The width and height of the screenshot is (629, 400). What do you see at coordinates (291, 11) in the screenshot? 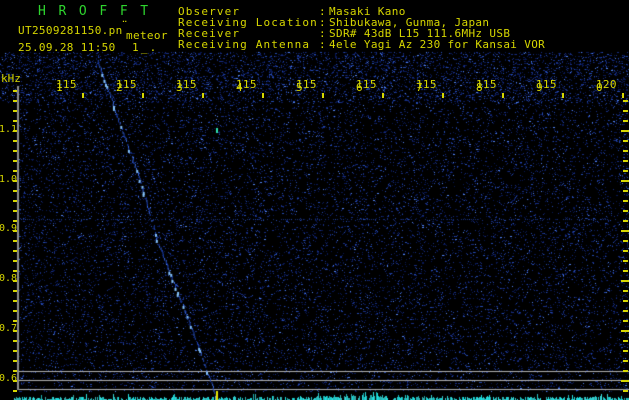
I see `info-row-observer: Observer : Masaki Kano` at bounding box center [291, 11].